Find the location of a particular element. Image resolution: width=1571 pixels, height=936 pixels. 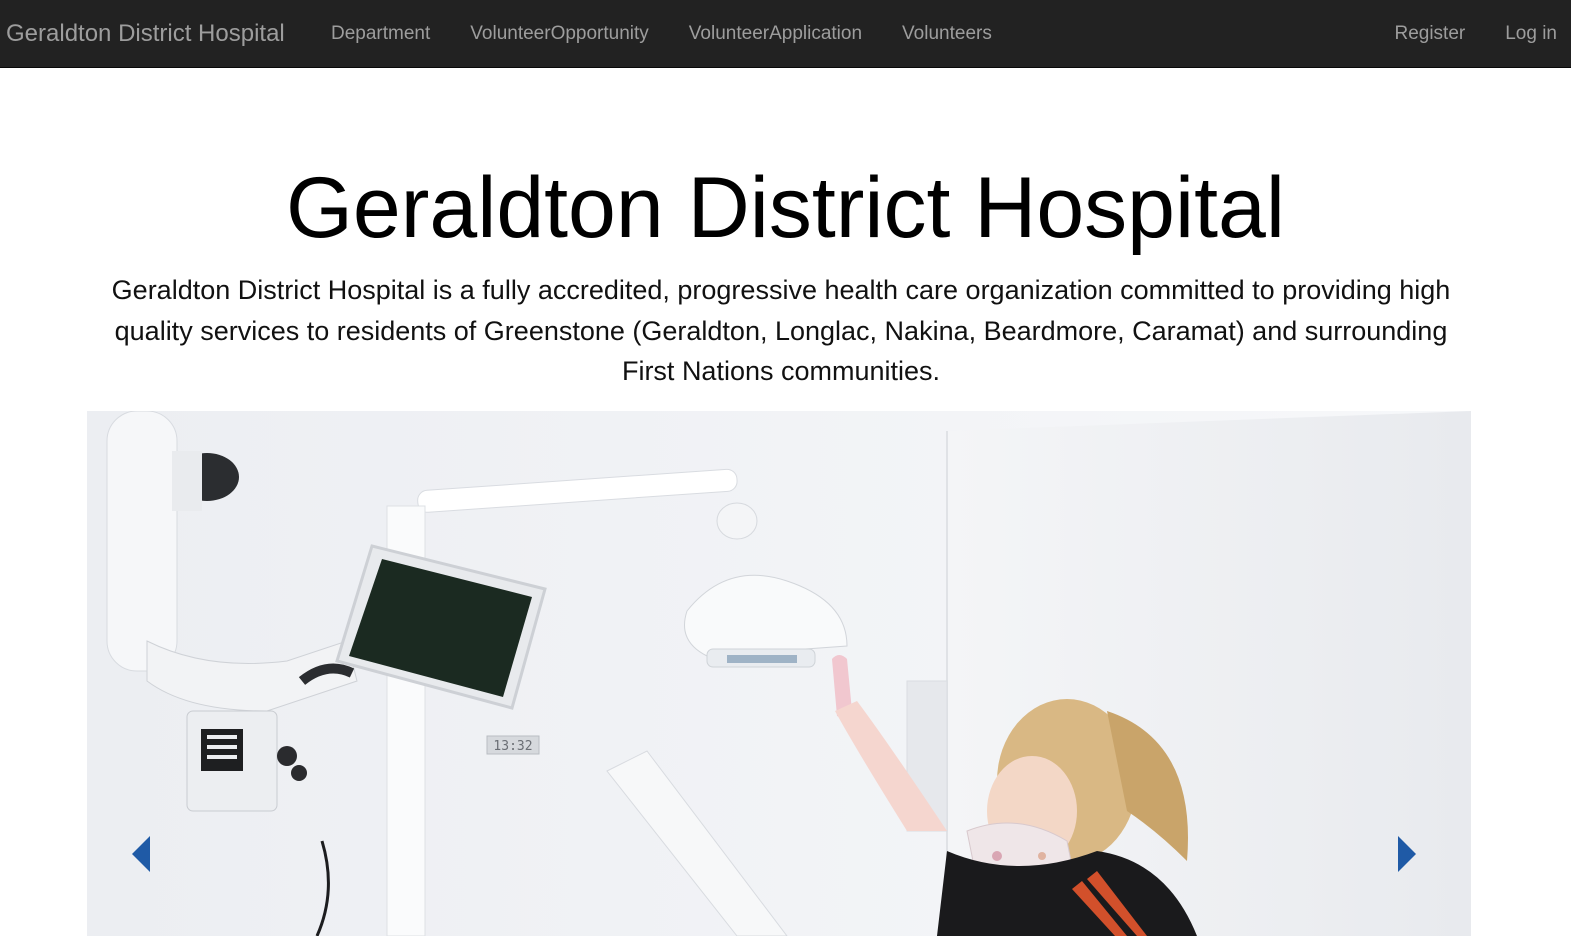

login-link: Log in is located at coordinates (1528, 34).